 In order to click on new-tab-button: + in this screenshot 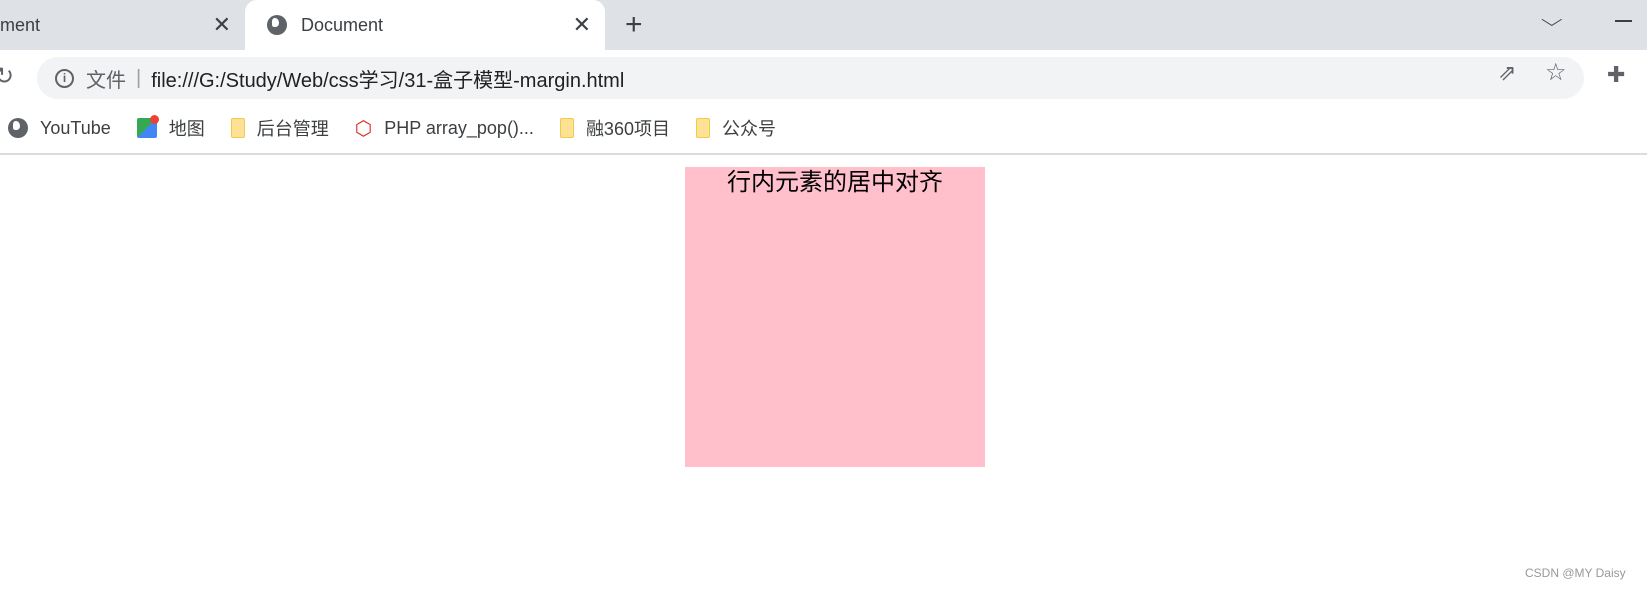, I will do `click(634, 25)`.